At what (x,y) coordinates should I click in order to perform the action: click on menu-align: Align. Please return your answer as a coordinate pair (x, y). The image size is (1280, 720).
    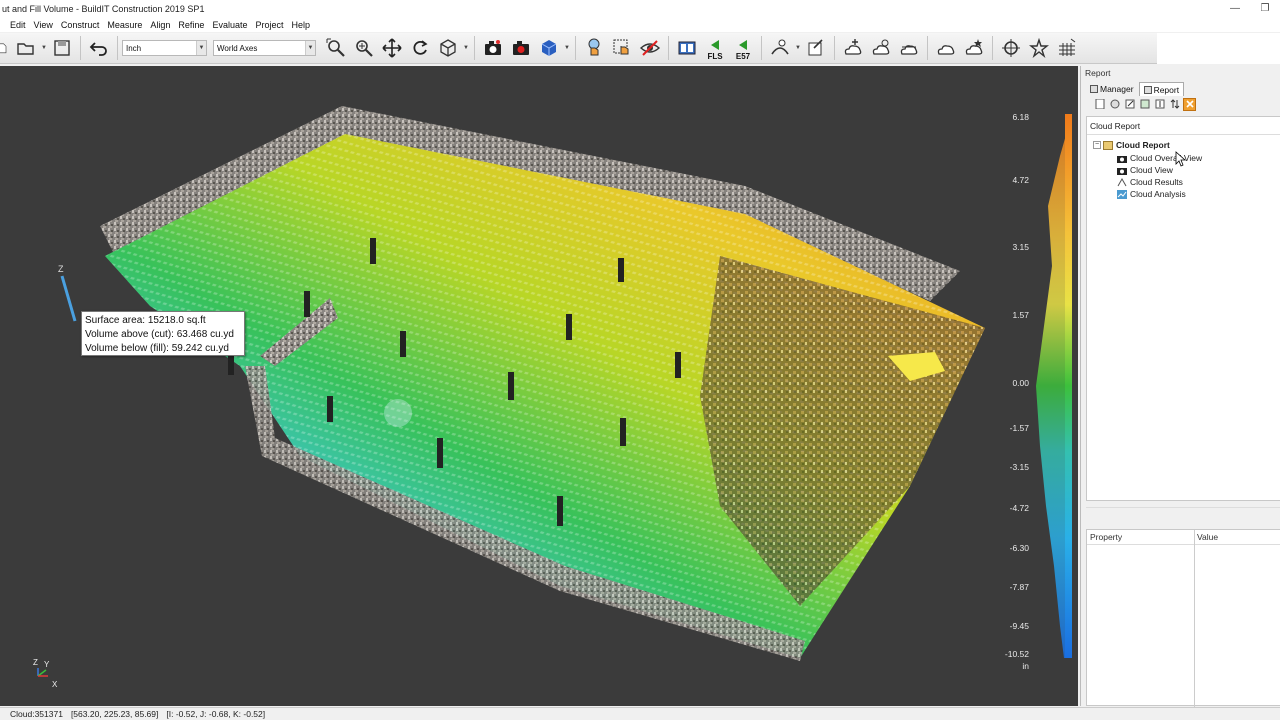
    Looking at the image, I should click on (160, 25).